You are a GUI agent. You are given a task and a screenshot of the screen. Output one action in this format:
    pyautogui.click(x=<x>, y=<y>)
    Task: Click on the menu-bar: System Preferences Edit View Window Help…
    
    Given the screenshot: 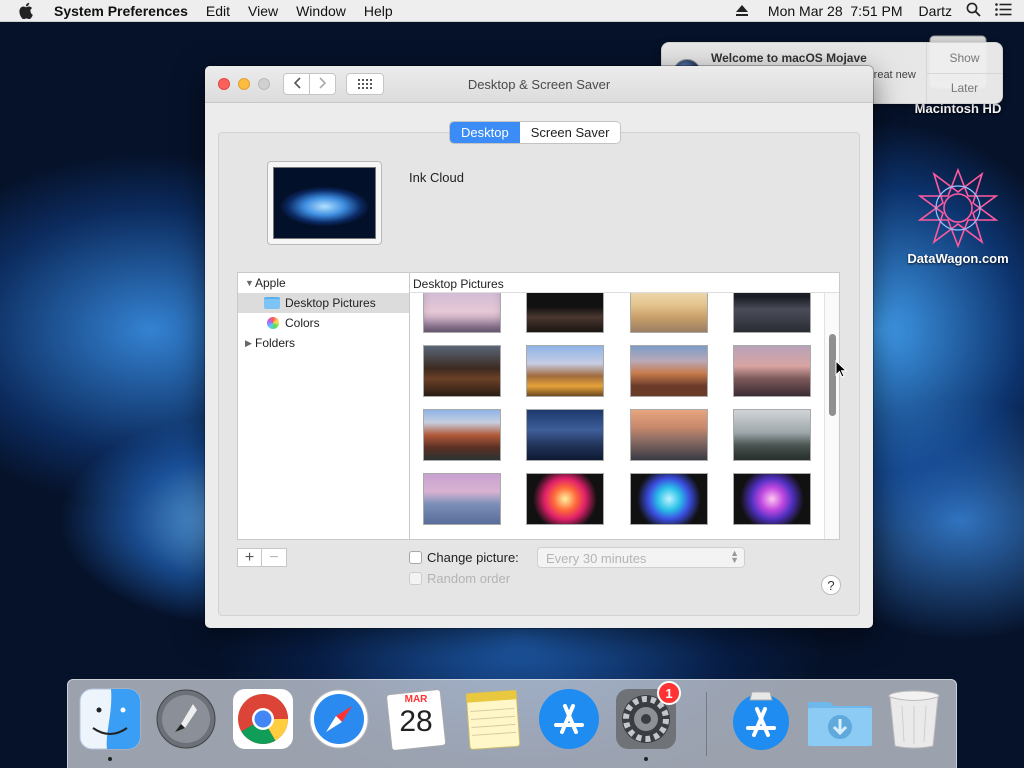 What is the action you would take?
    pyautogui.click(x=512, y=11)
    